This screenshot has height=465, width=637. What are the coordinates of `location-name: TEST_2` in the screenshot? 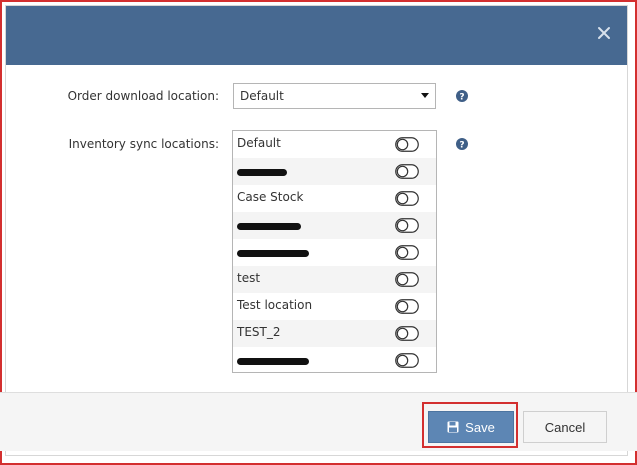 It's located at (259, 332).